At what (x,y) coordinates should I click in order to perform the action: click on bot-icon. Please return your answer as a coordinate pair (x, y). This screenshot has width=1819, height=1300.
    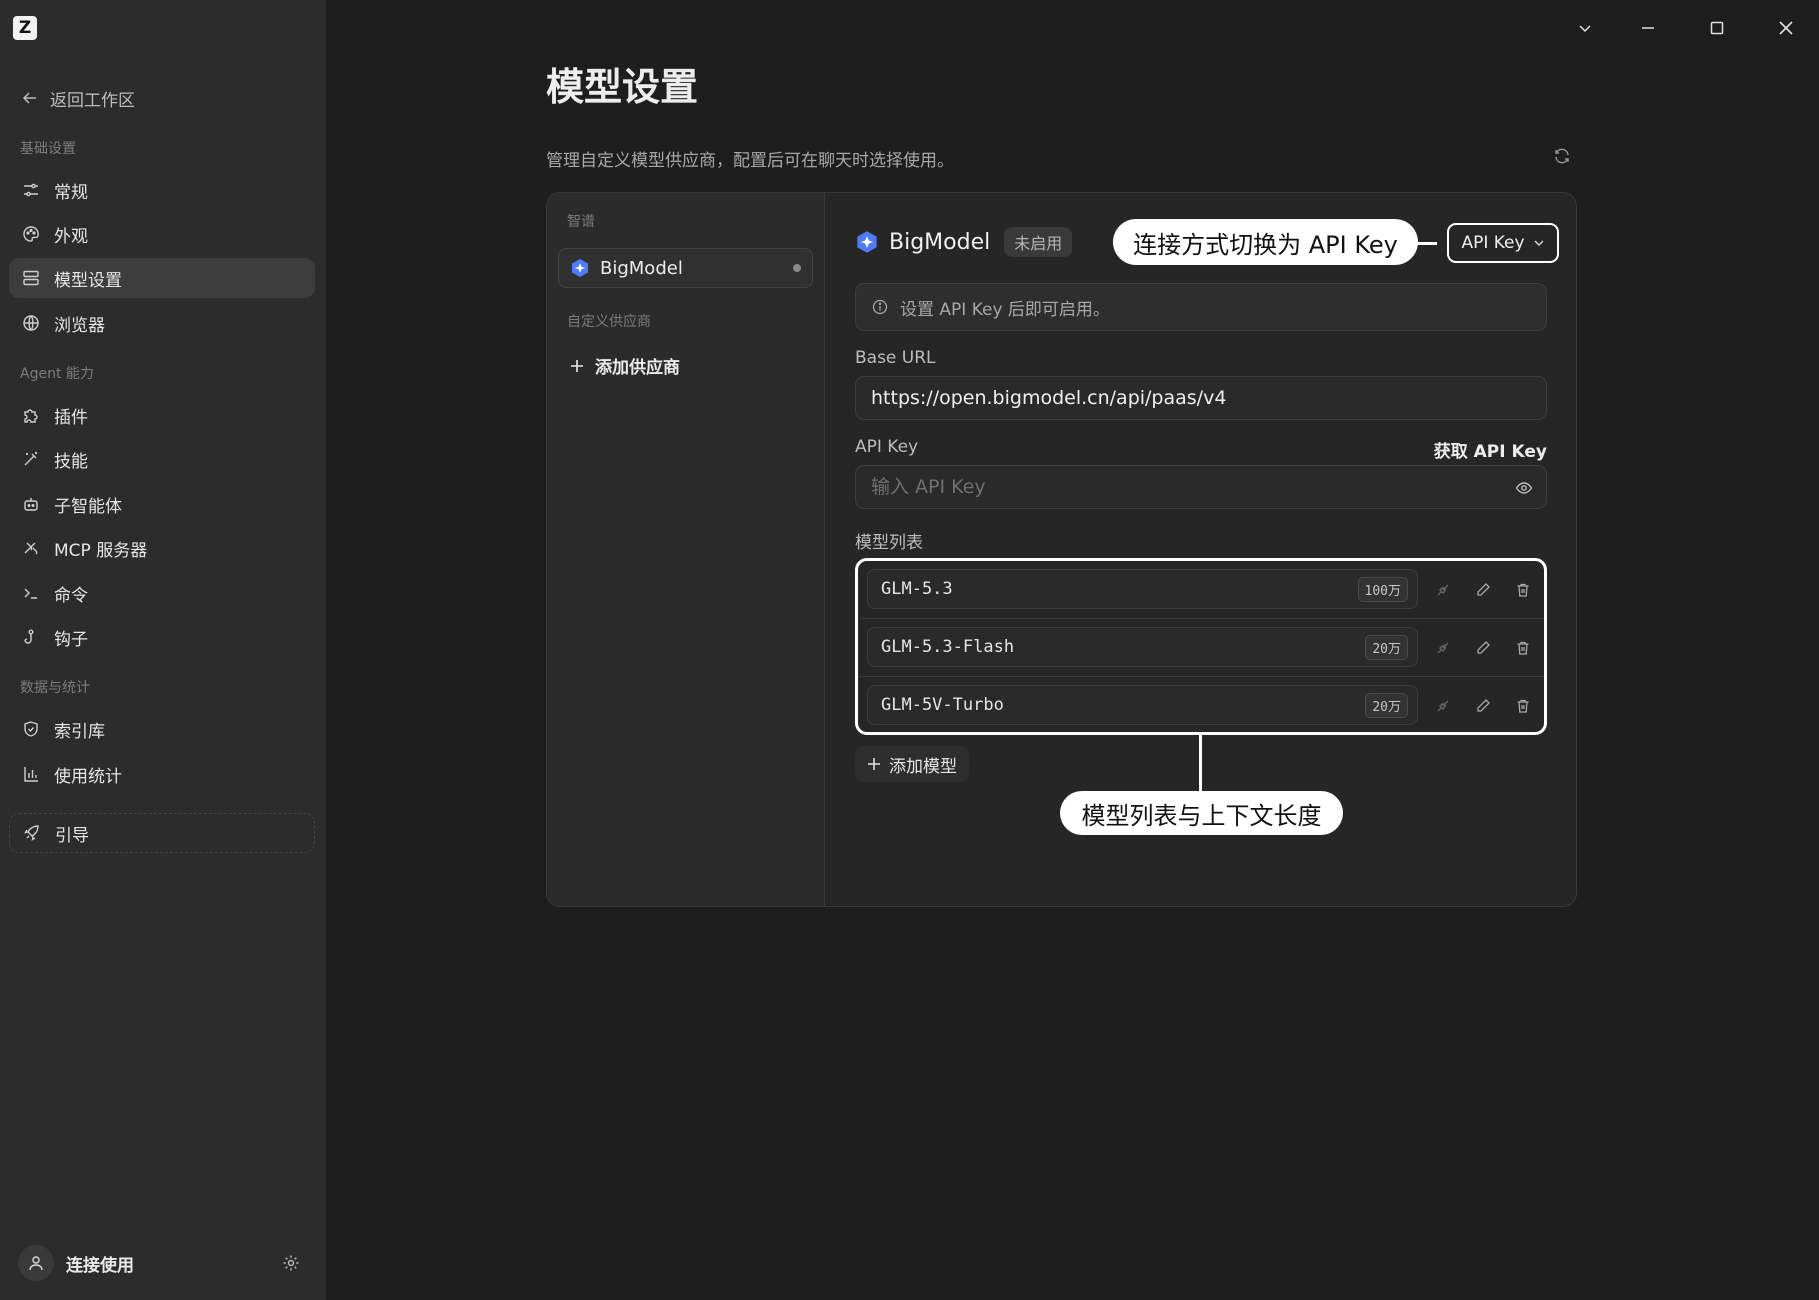
    Looking at the image, I should click on (31, 504).